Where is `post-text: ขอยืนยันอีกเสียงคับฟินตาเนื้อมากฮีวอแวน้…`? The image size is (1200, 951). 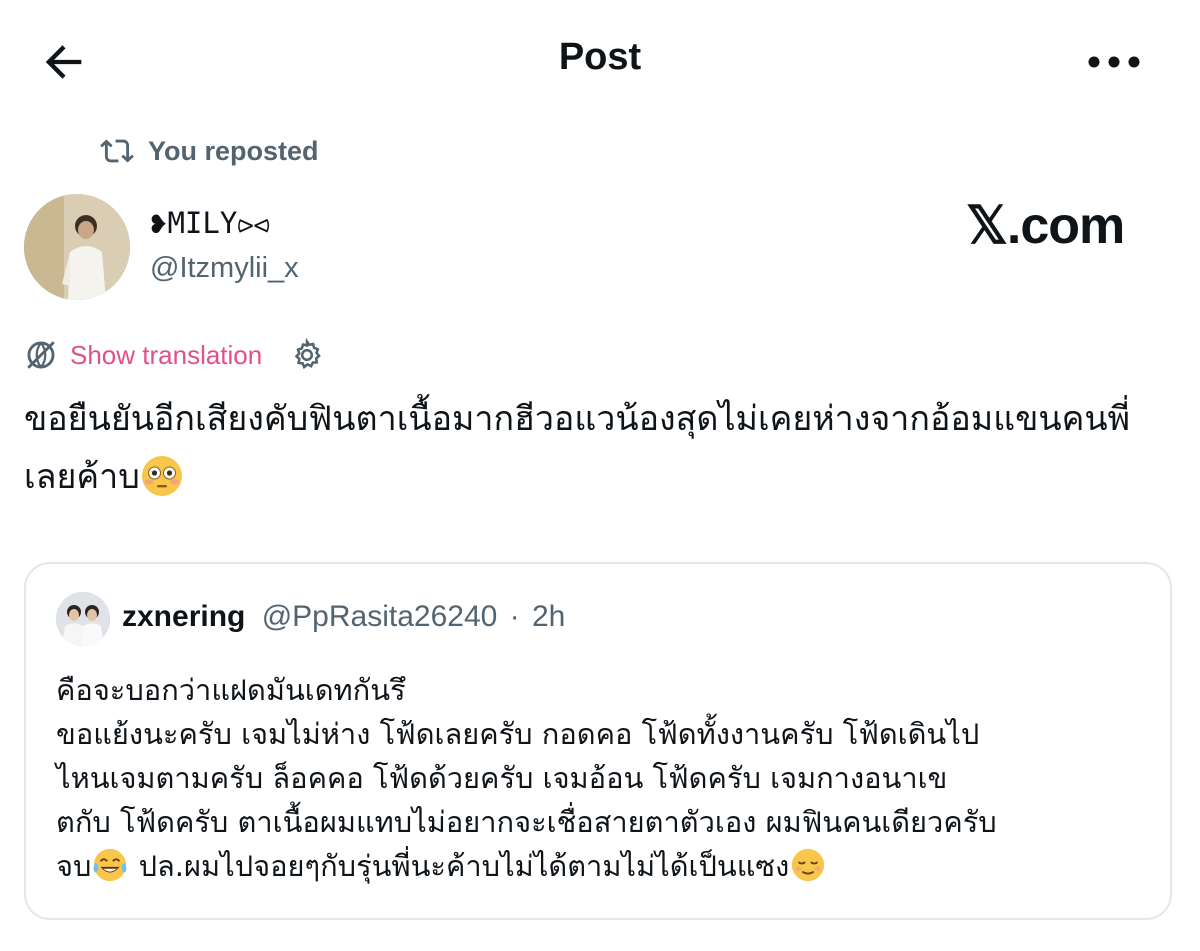 post-text: ขอยืนยันอีกเสียงคับฟินตาเนื้อมากฮีวอแวน้… is located at coordinates (577, 448).